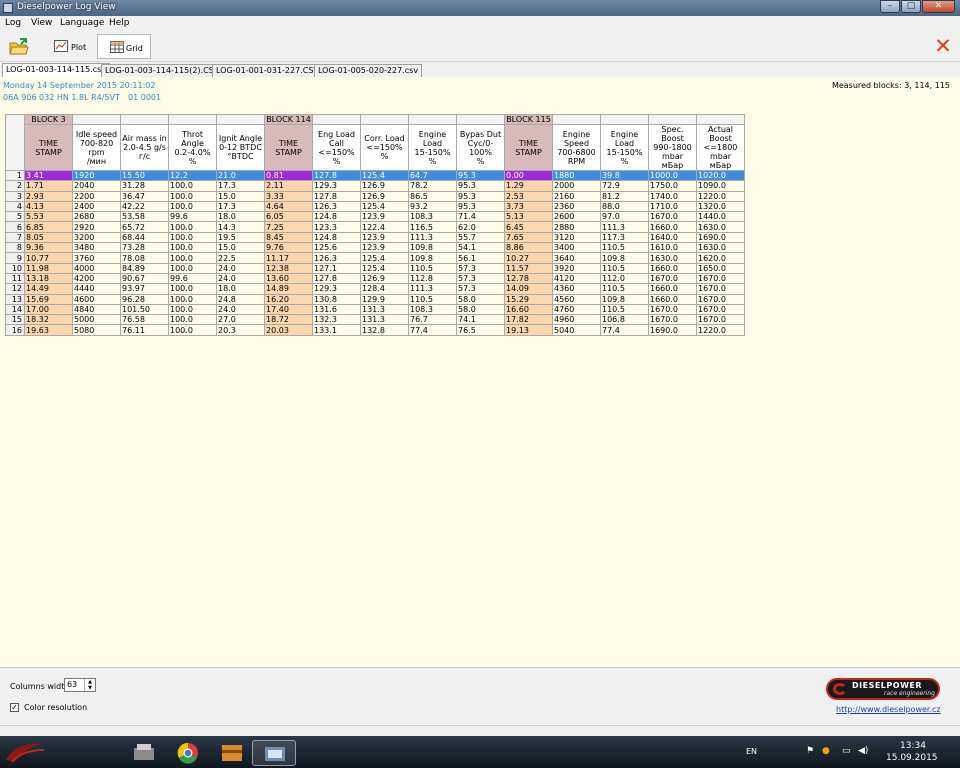 Image resolution: width=960 pixels, height=768 pixels. I want to click on clock-time: 13:34, so click(913, 746).